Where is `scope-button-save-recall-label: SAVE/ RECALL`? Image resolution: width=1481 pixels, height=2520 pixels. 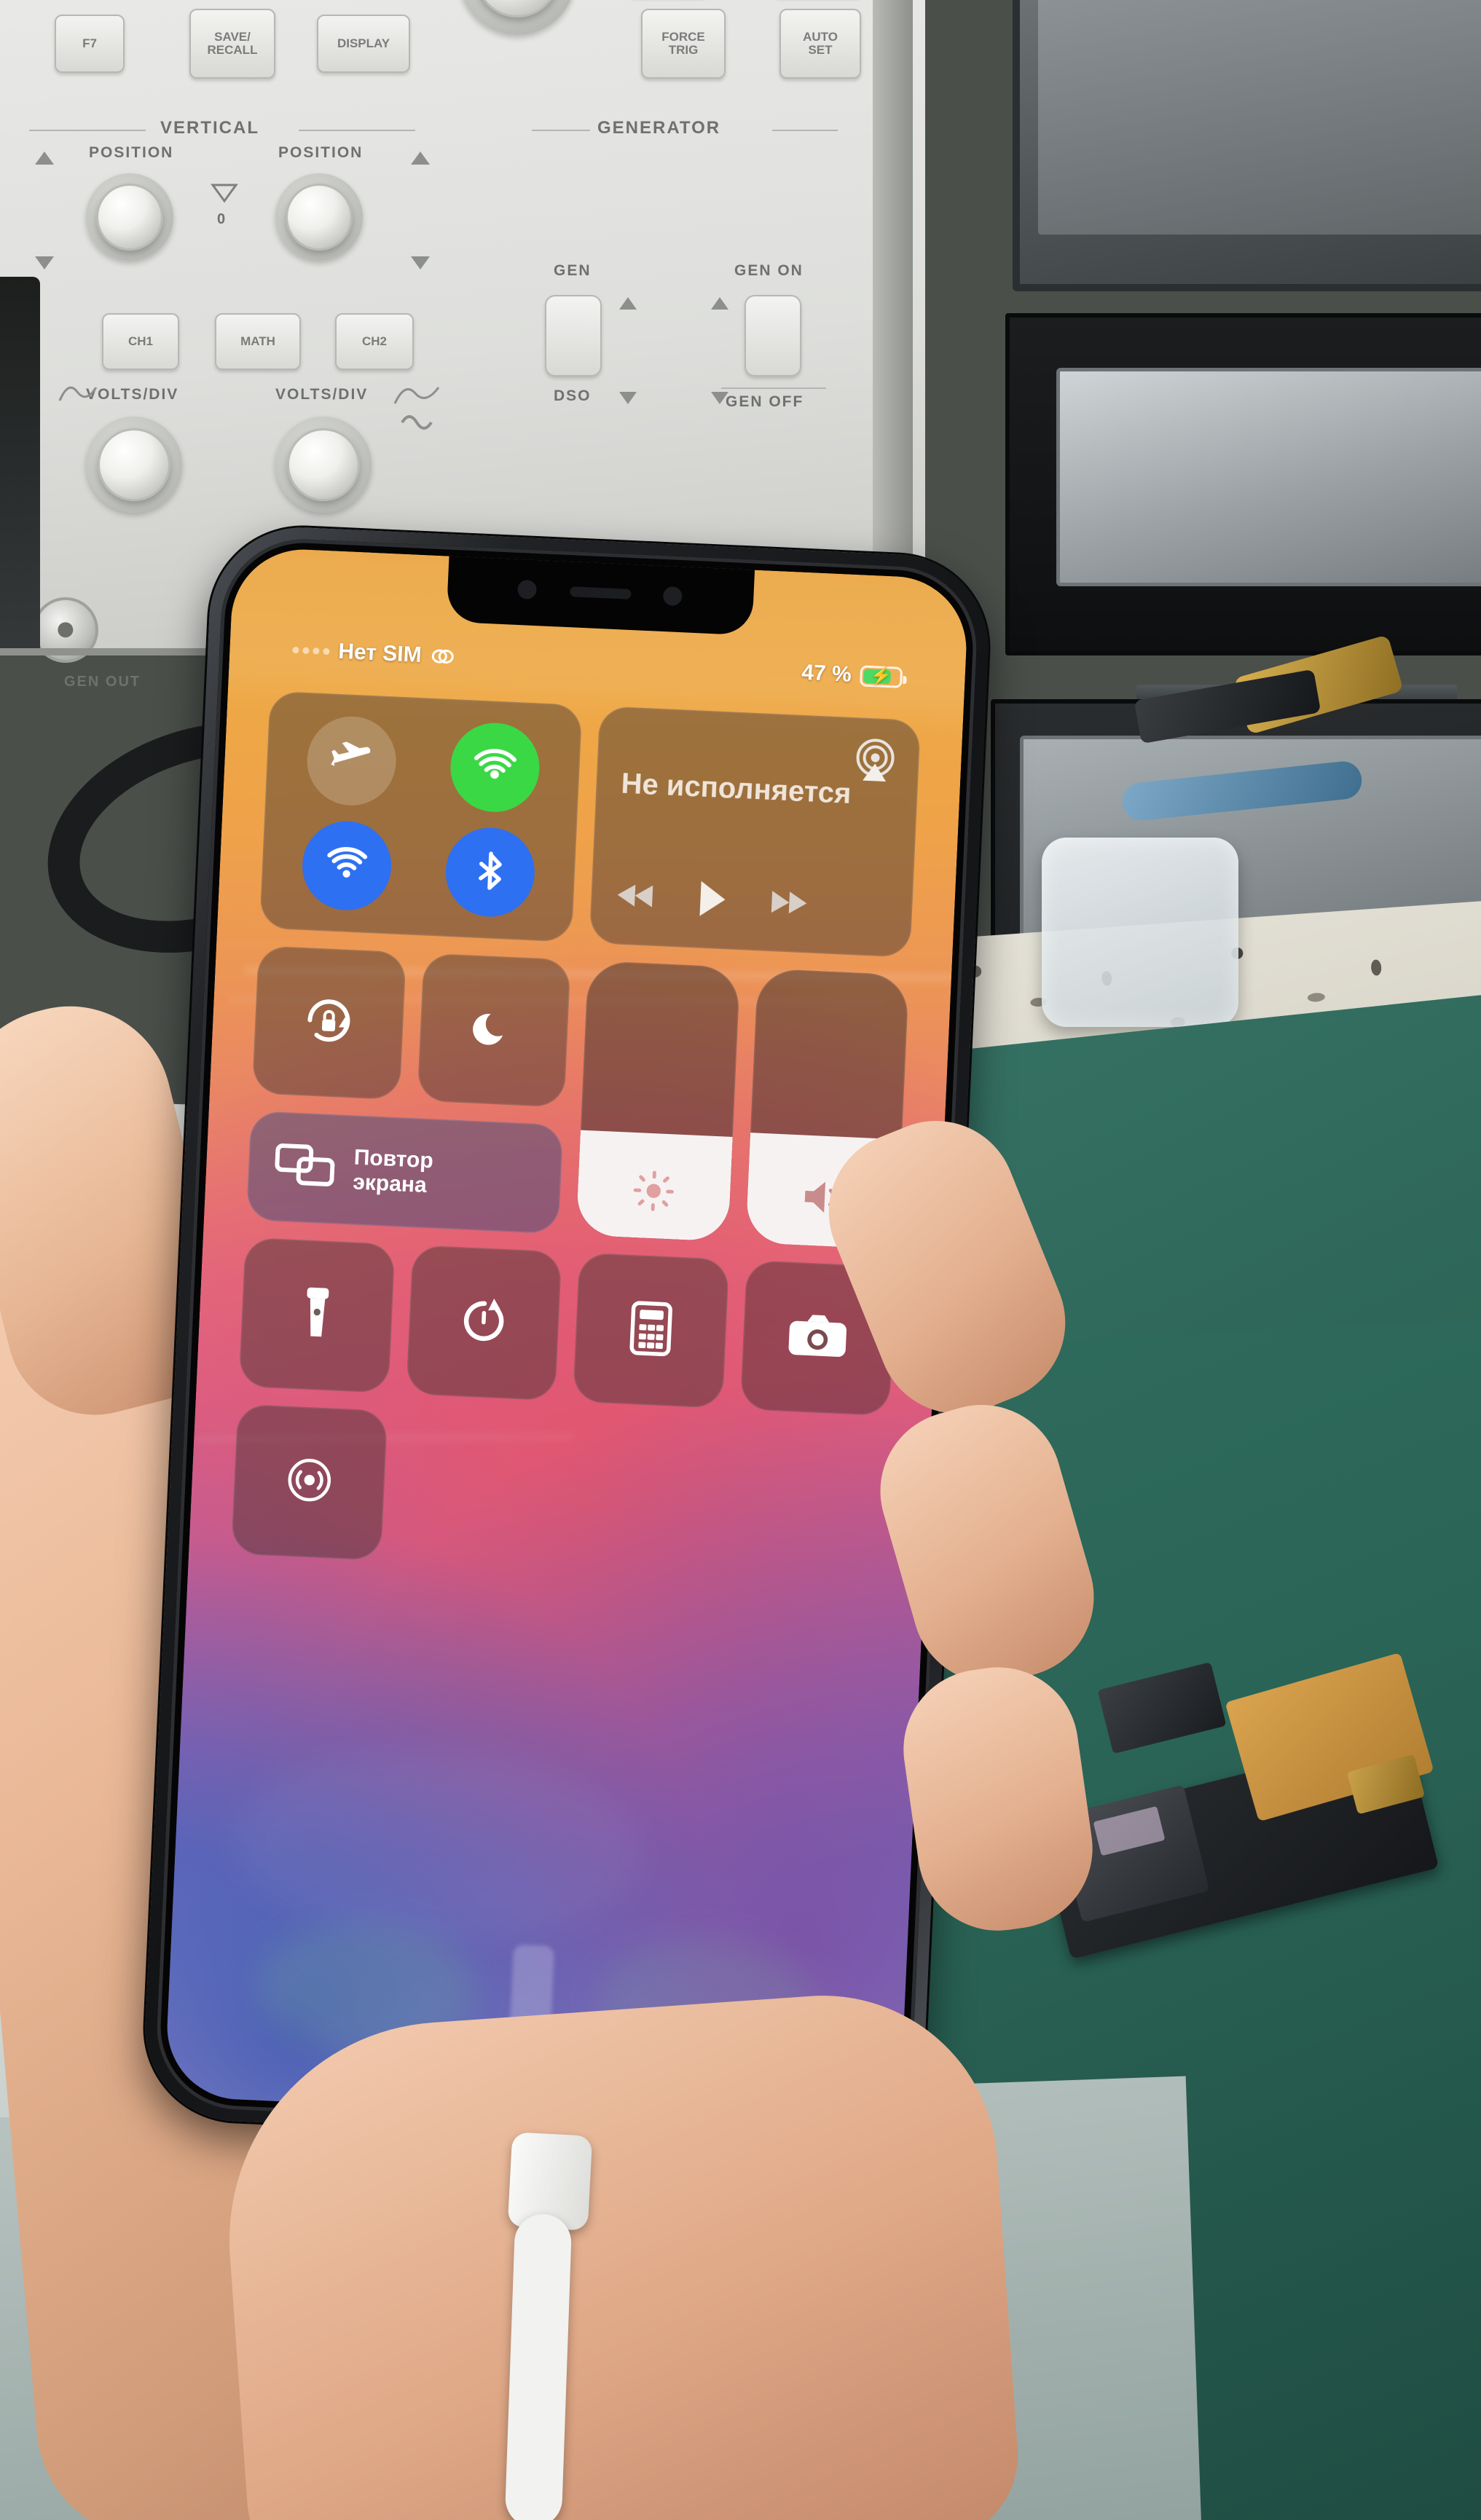
scope-button-save-recall-label: SAVE/ RECALL is located at coordinates (233, 43).